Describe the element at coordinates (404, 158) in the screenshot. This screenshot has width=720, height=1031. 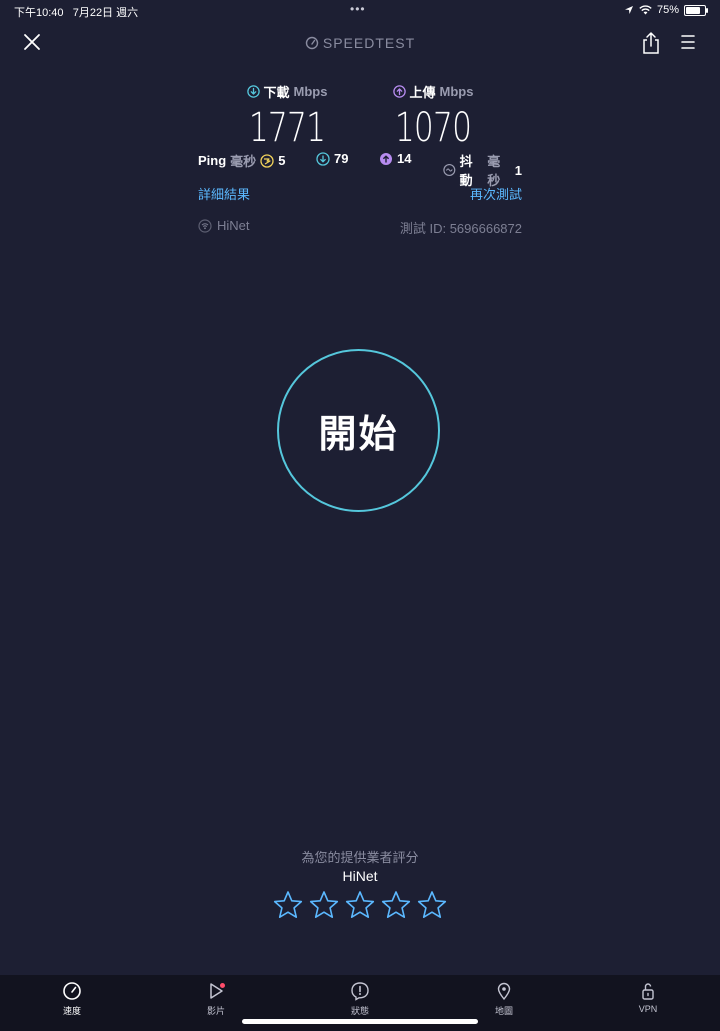
I see `ping-upload-value: 14` at that location.